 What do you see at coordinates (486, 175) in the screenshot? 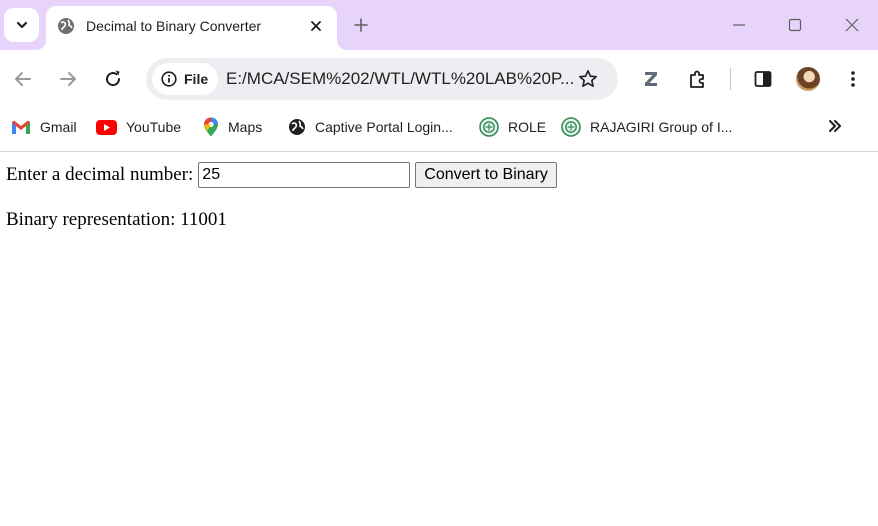
I see `convert-button: Convert to Binary` at bounding box center [486, 175].